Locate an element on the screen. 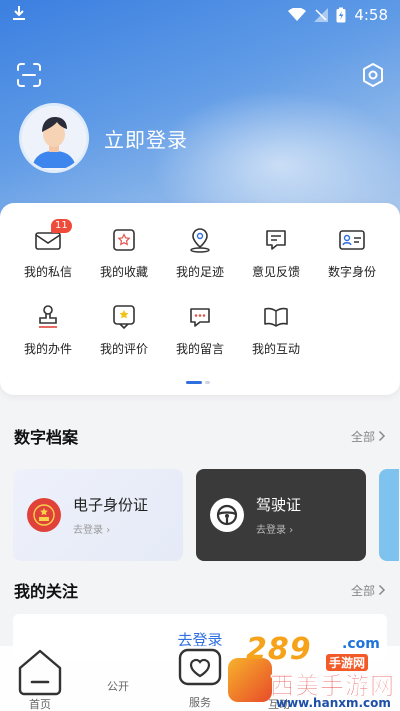  page-dot-active is located at coordinates (194, 382).